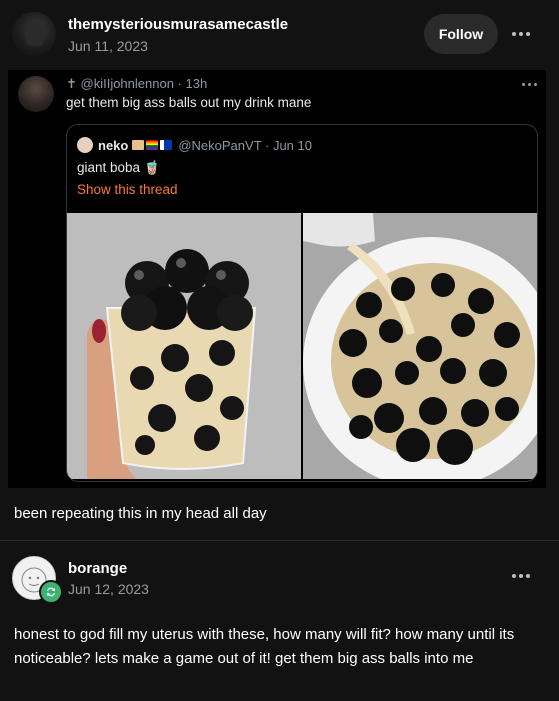 Image resolution: width=559 pixels, height=701 pixels. What do you see at coordinates (137, 83) in the screenshot?
I see `tweet-meta: ✝ @kiIIjohnlennon · 13h` at bounding box center [137, 83].